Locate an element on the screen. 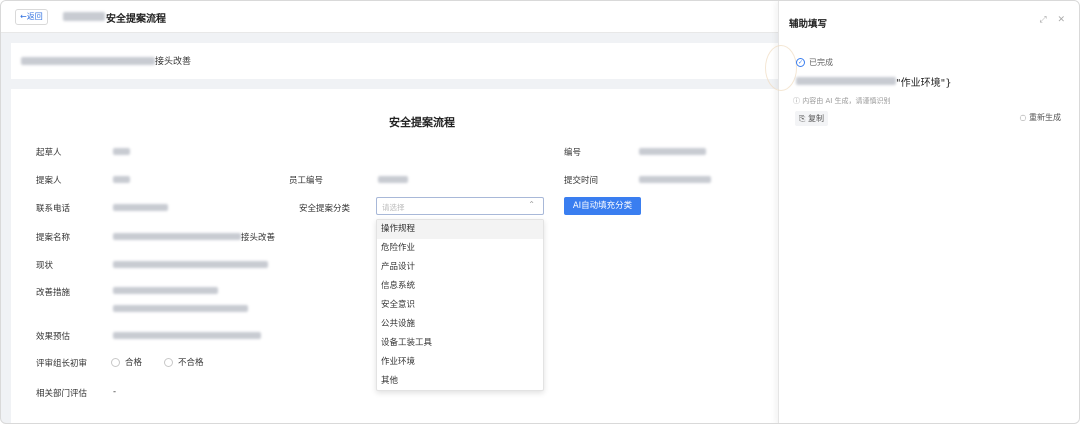 The height and width of the screenshot is (424, 1080). drafter-value is located at coordinates (121, 151).